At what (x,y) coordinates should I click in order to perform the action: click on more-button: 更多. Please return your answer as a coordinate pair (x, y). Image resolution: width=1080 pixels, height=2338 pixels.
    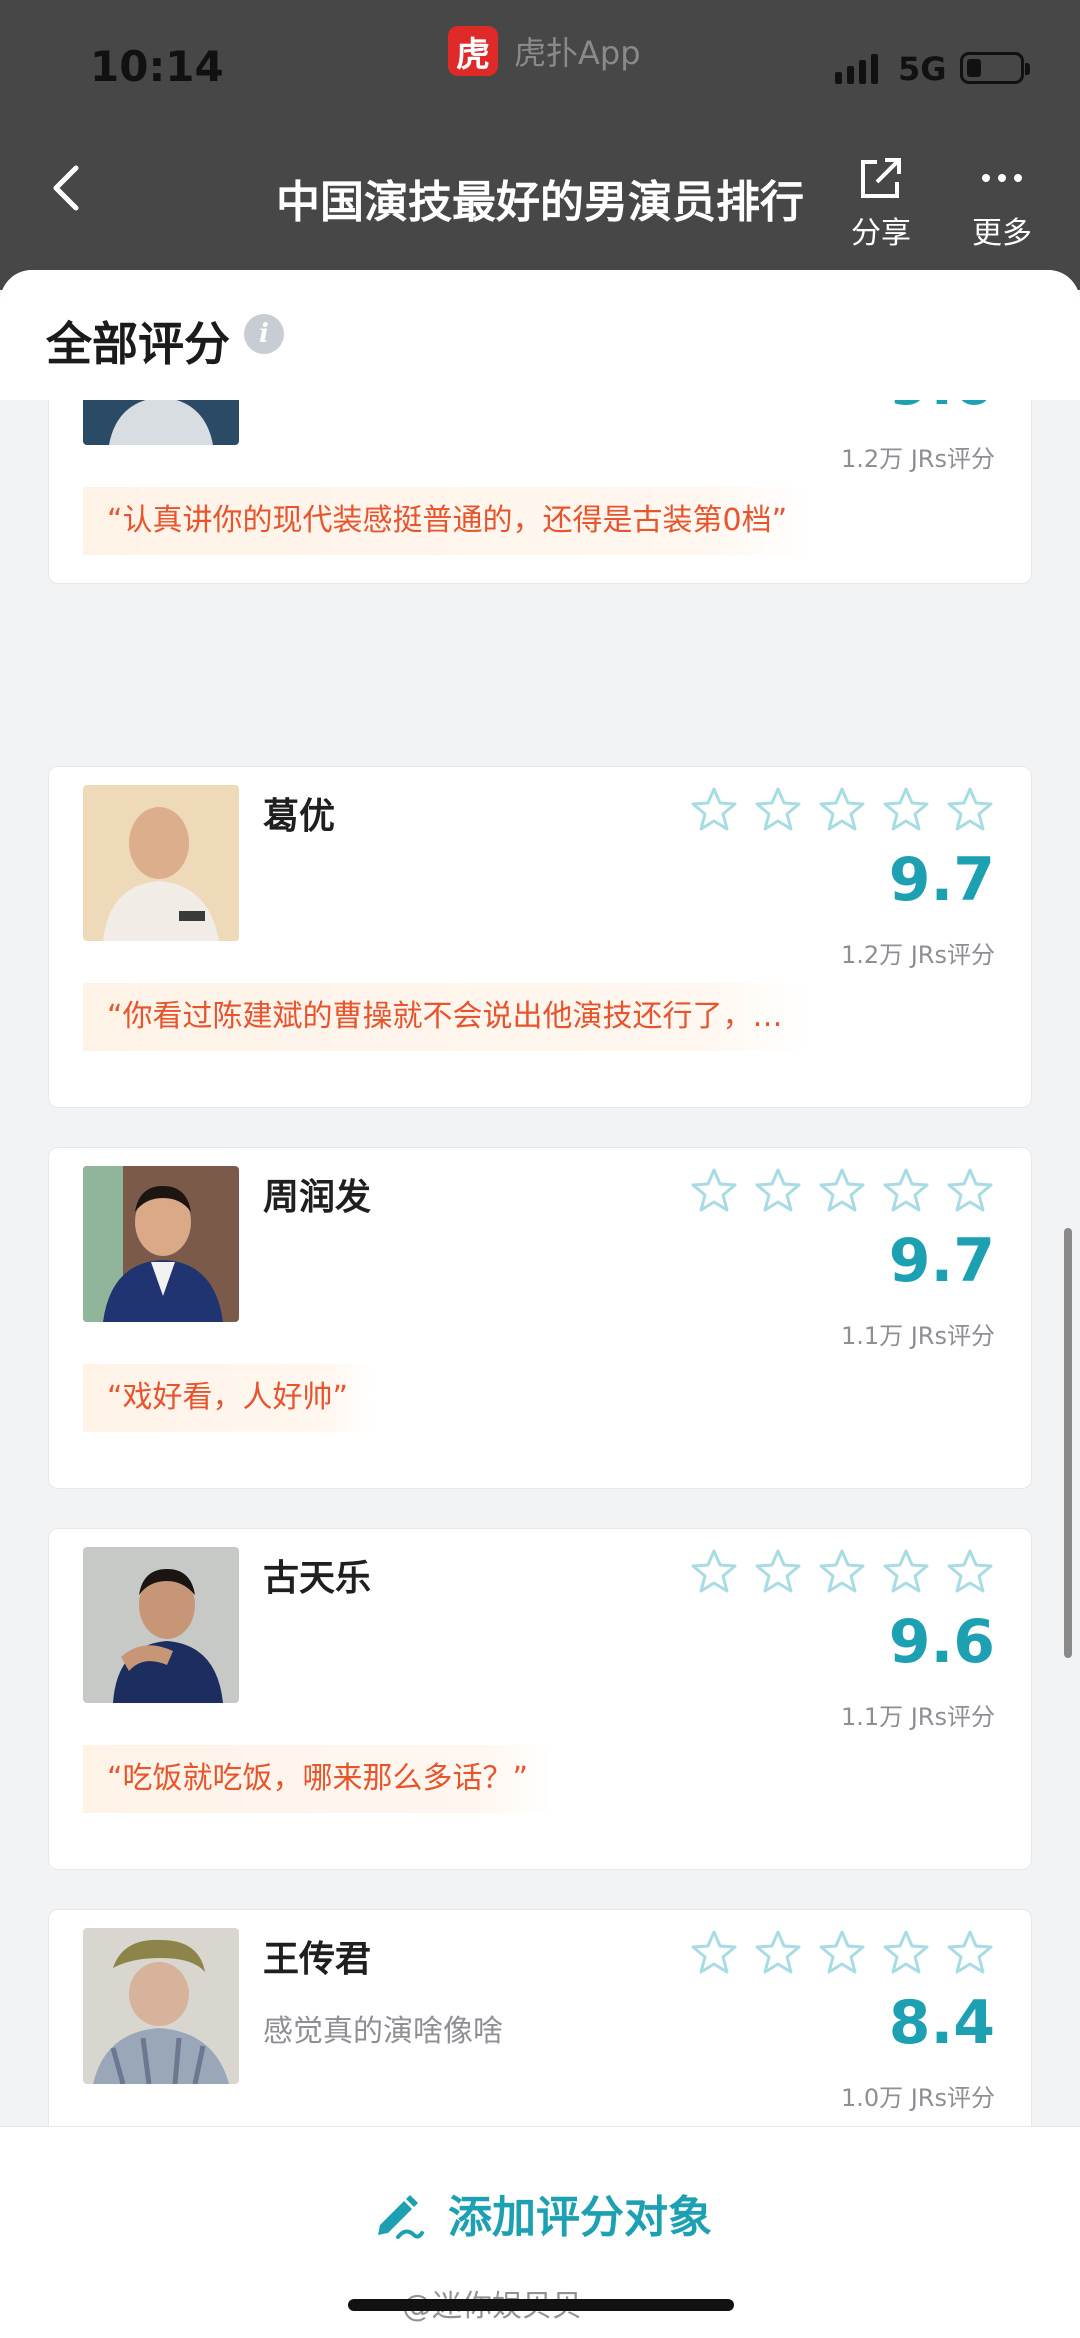
    Looking at the image, I should click on (1002, 201).